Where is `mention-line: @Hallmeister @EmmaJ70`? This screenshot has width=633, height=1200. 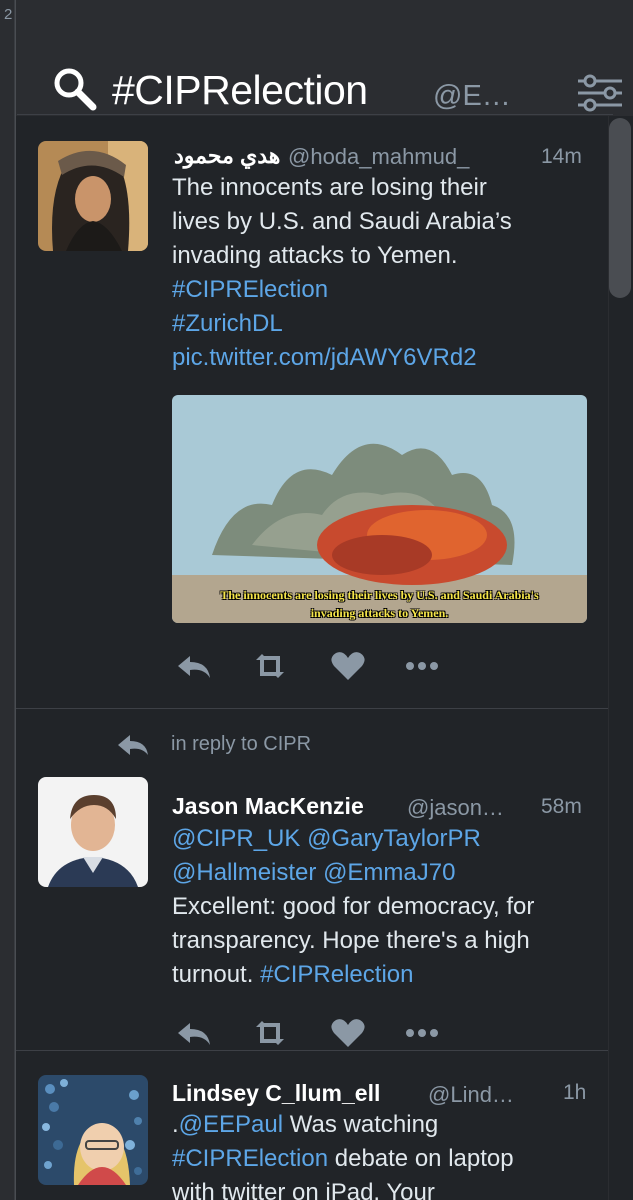 mention-line: @Hallmeister @EmmaJ70 is located at coordinates (313, 873).